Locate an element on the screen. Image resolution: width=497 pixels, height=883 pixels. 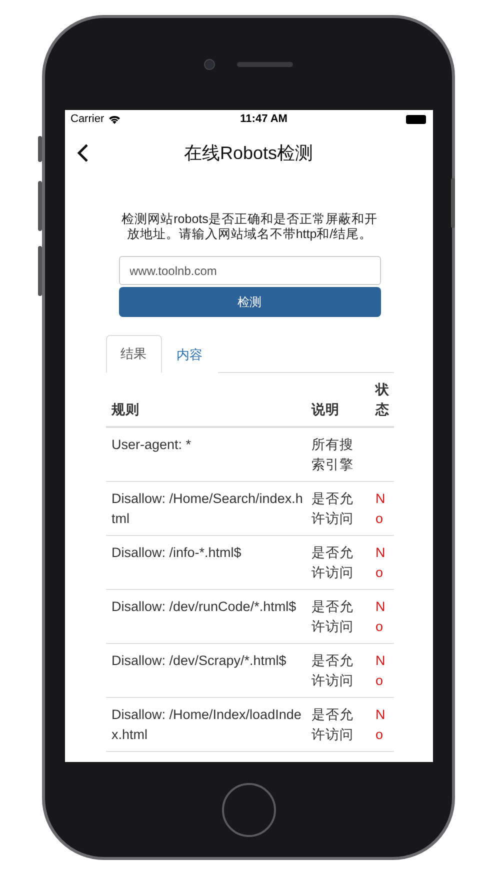
table-cell: 所有搜索引擎 is located at coordinates (336, 455).